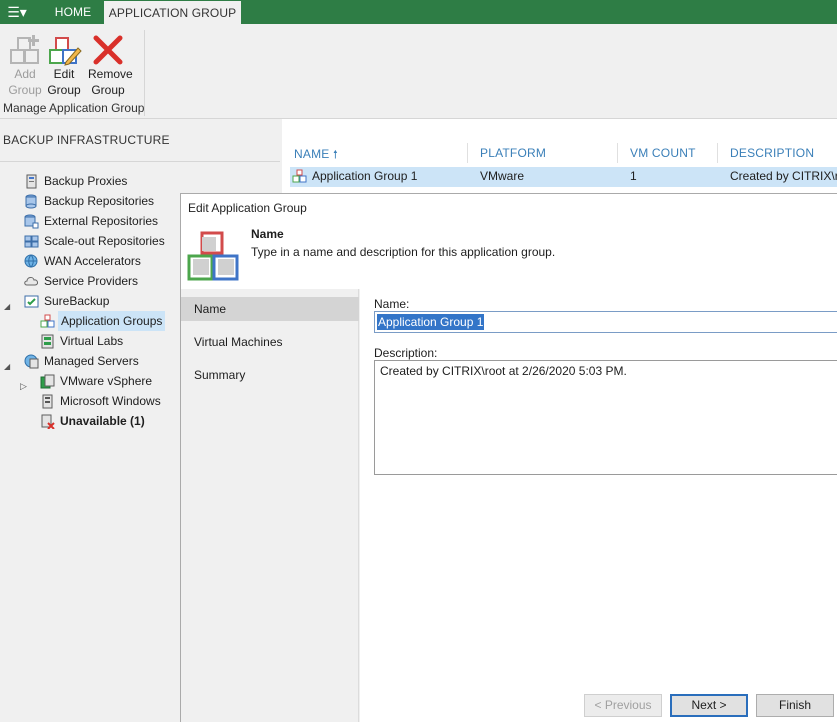  What do you see at coordinates (91, 281) in the screenshot?
I see `tree-label: Service Providers` at bounding box center [91, 281].